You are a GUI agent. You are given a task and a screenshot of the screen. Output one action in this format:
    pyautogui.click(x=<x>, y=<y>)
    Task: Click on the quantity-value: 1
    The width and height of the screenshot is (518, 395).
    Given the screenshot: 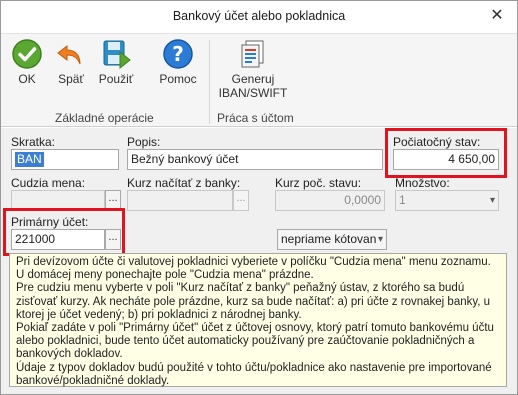 What is the action you would take?
    pyautogui.click(x=402, y=200)
    